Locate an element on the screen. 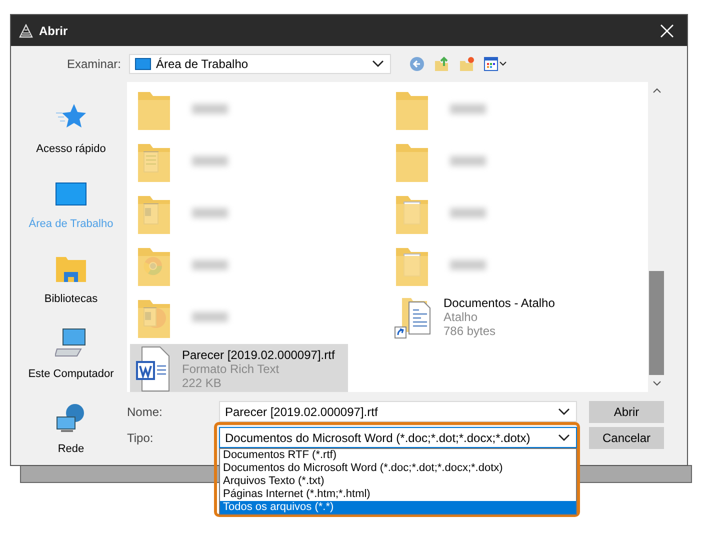 The width and height of the screenshot is (709, 536). desktop-icon is located at coordinates (143, 64).